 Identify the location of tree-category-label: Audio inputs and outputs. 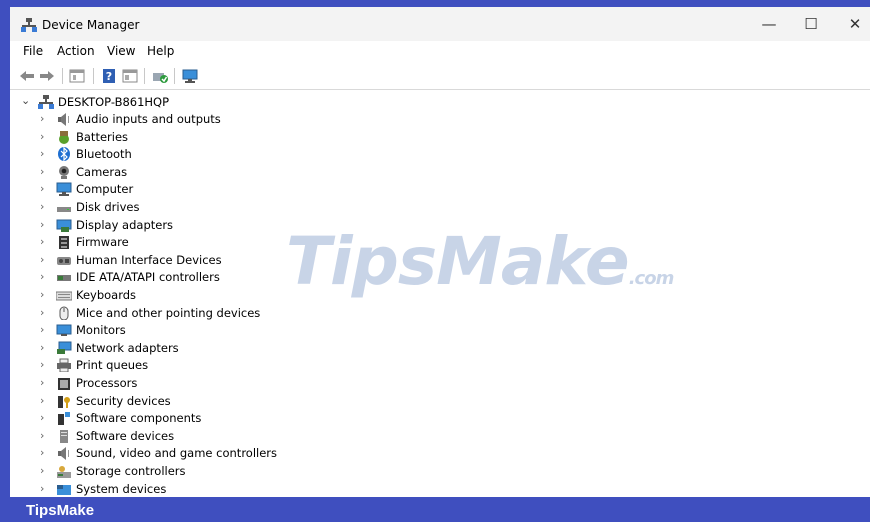
(148, 119).